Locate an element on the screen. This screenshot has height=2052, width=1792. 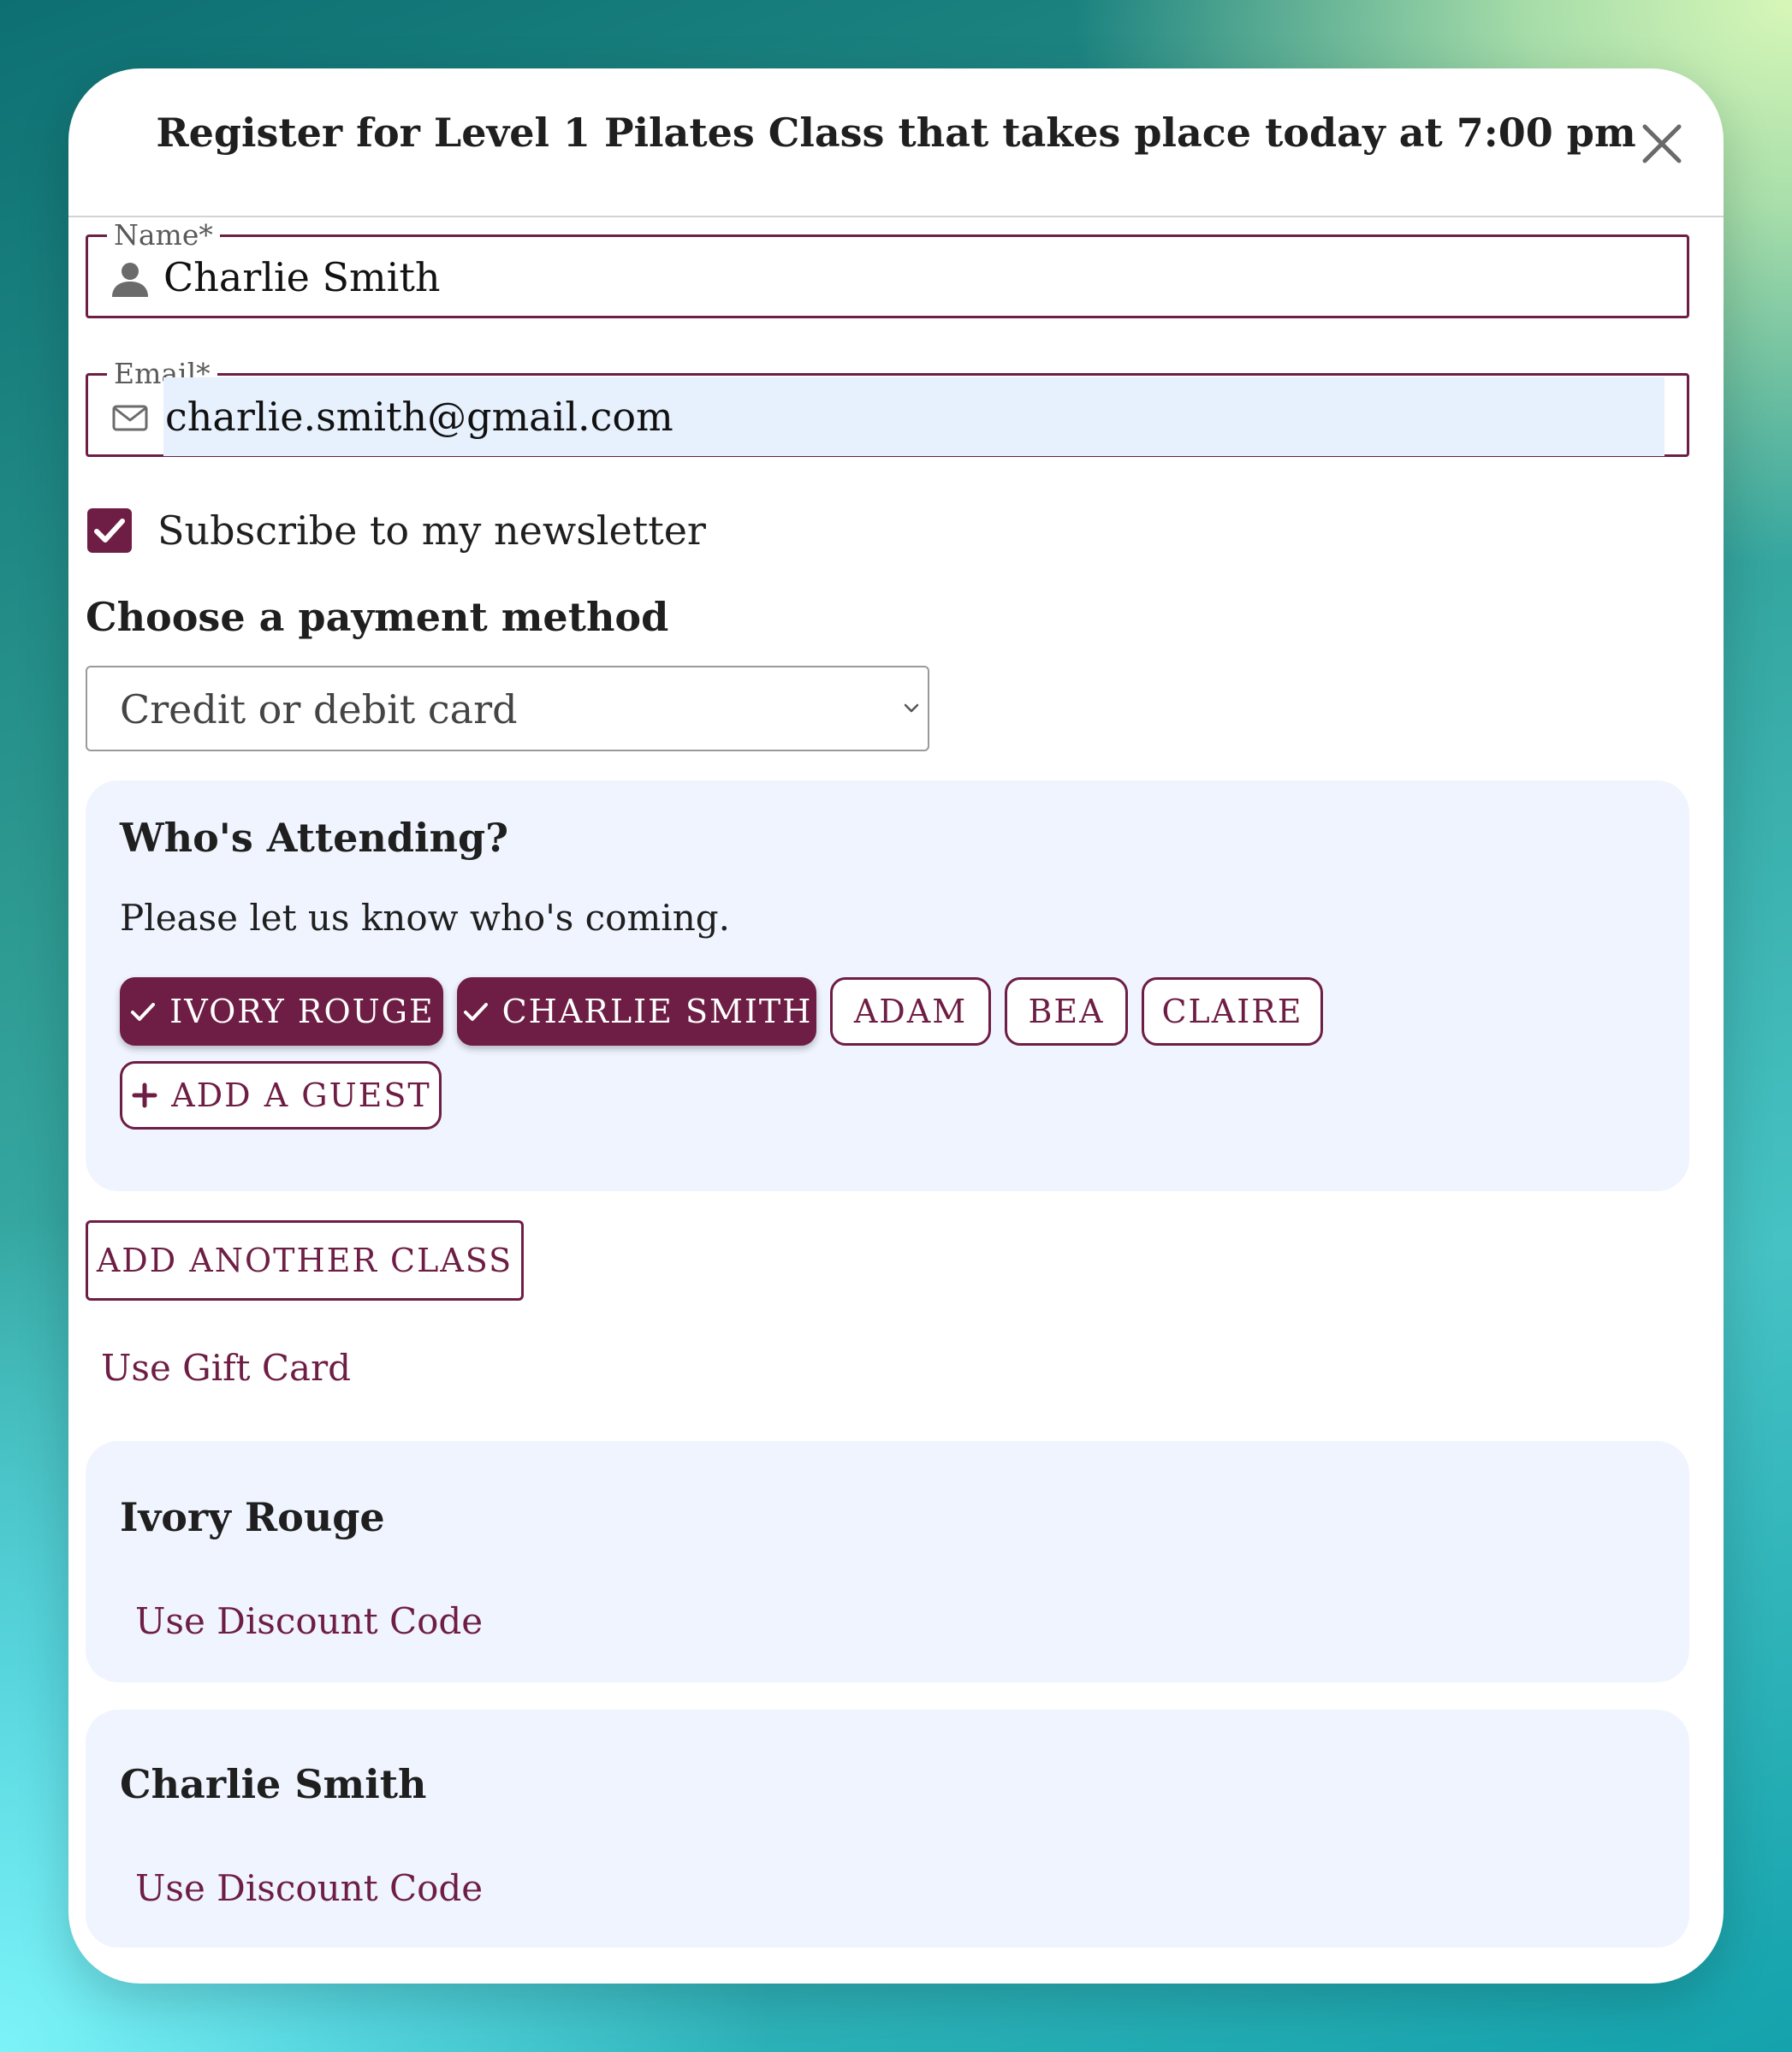
attendee-chip-label: CHARLIE SMITH is located at coordinates (657, 1011).